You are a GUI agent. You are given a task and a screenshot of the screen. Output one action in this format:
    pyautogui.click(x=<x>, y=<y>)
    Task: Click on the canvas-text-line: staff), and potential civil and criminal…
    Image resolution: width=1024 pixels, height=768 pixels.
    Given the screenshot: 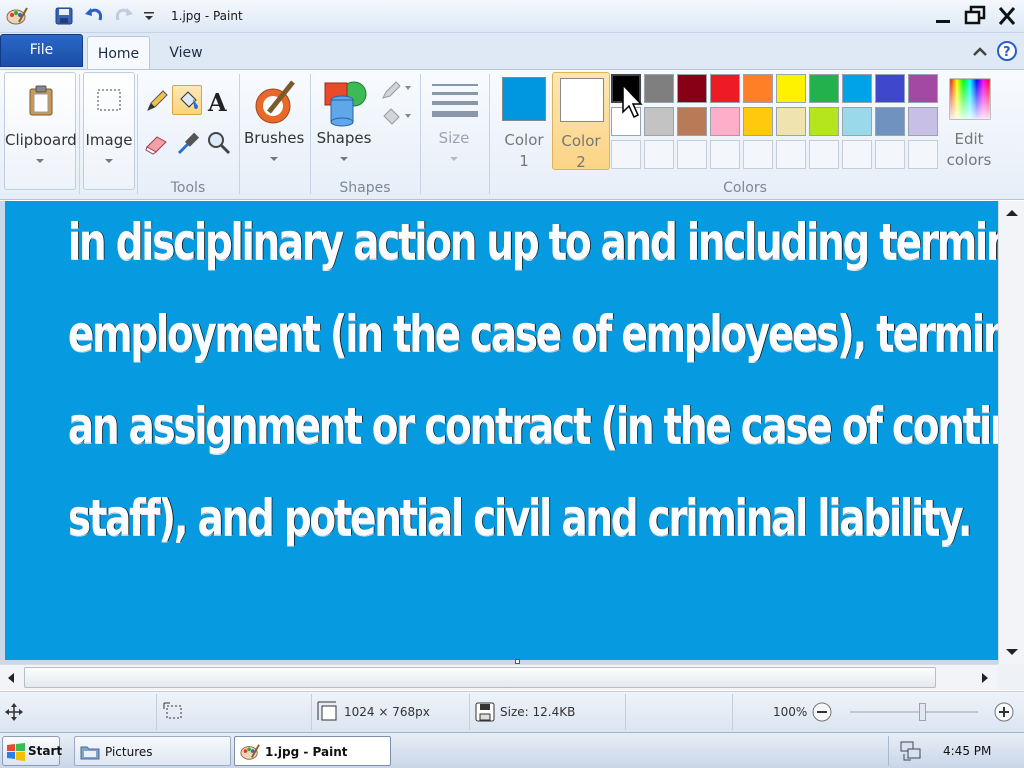 What is the action you would take?
    pyautogui.click(x=520, y=518)
    